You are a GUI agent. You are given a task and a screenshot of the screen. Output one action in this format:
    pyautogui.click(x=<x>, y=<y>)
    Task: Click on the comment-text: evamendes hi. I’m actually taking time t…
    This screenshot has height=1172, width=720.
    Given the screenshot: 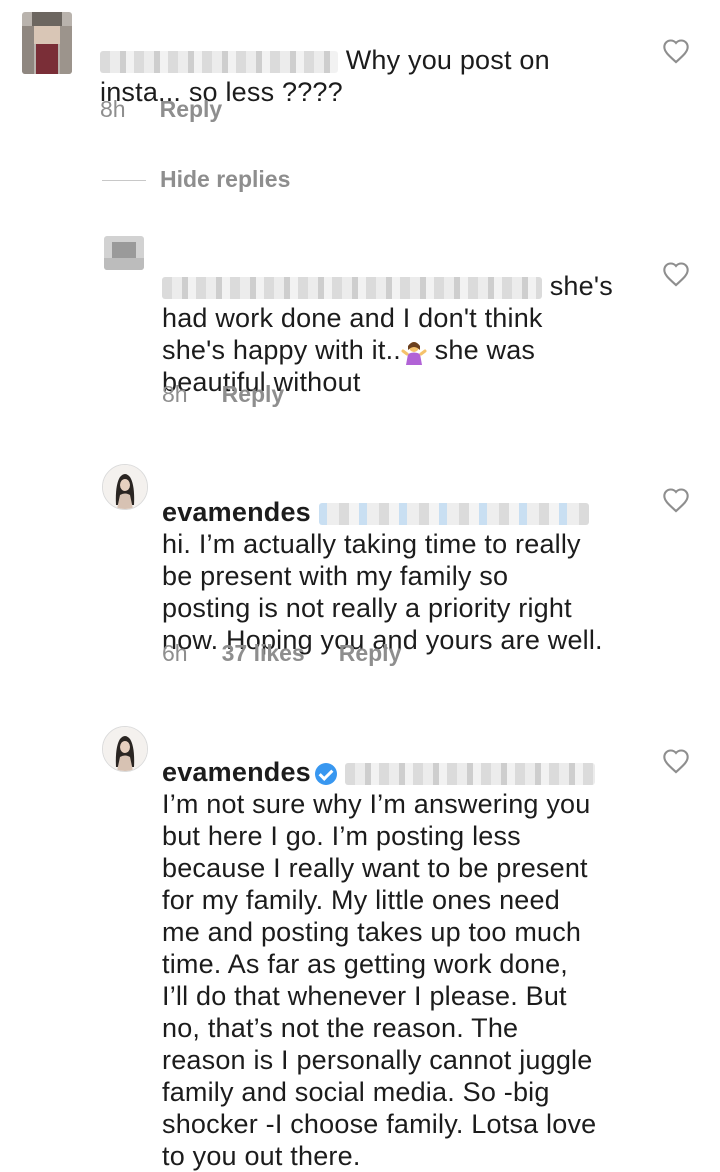 What is the action you would take?
    pyautogui.click(x=382, y=576)
    